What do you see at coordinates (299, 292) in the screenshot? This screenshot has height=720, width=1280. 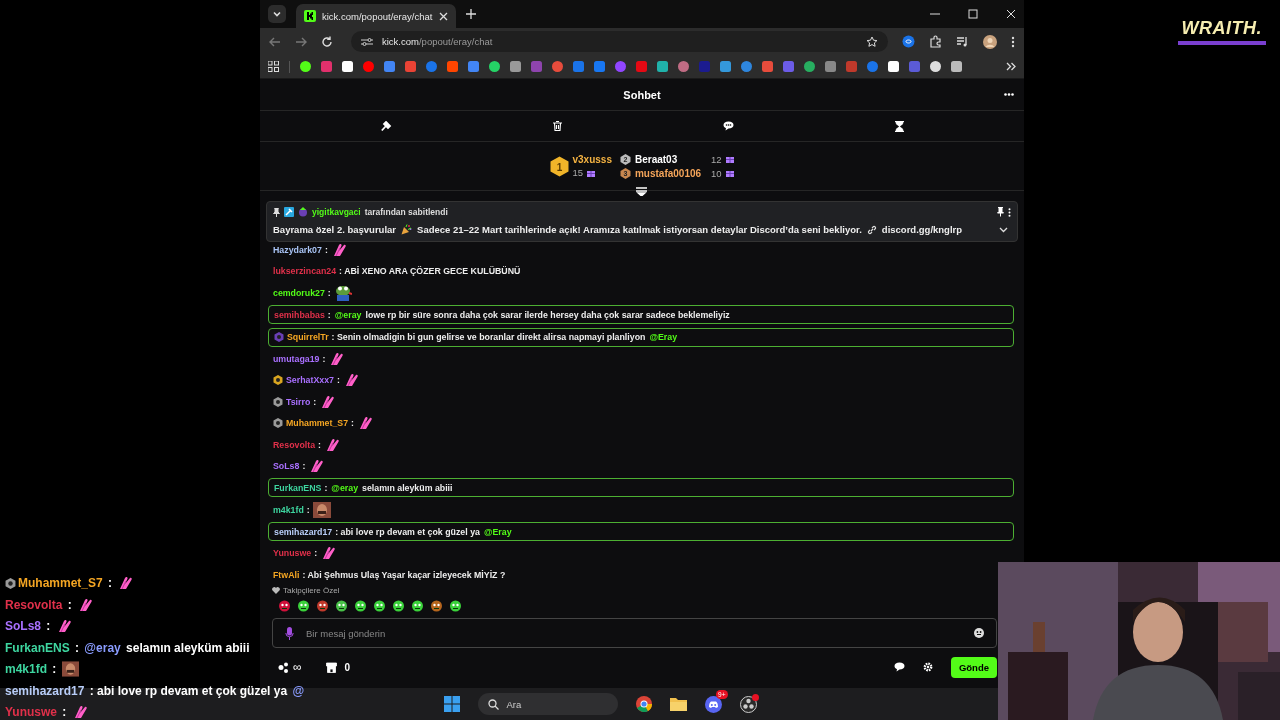 I see `chat-username: cemdoruk27` at bounding box center [299, 292].